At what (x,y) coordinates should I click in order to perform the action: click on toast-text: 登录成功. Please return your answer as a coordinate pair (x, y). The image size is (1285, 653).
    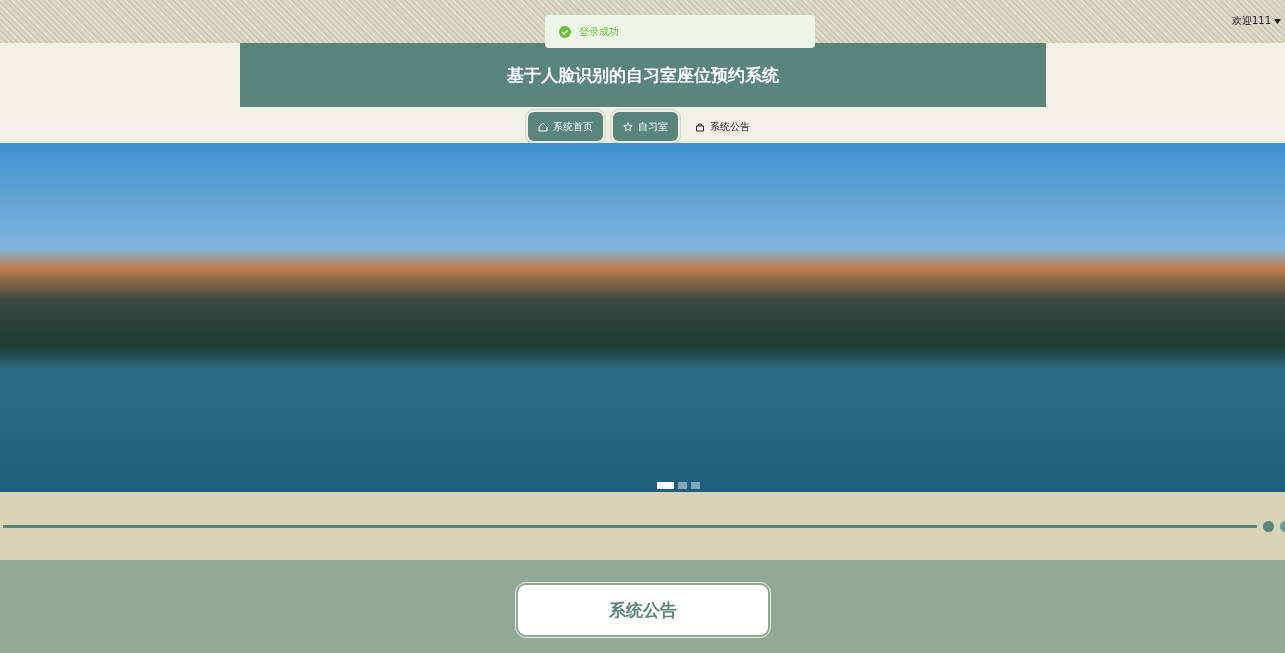
    Looking at the image, I should click on (599, 31).